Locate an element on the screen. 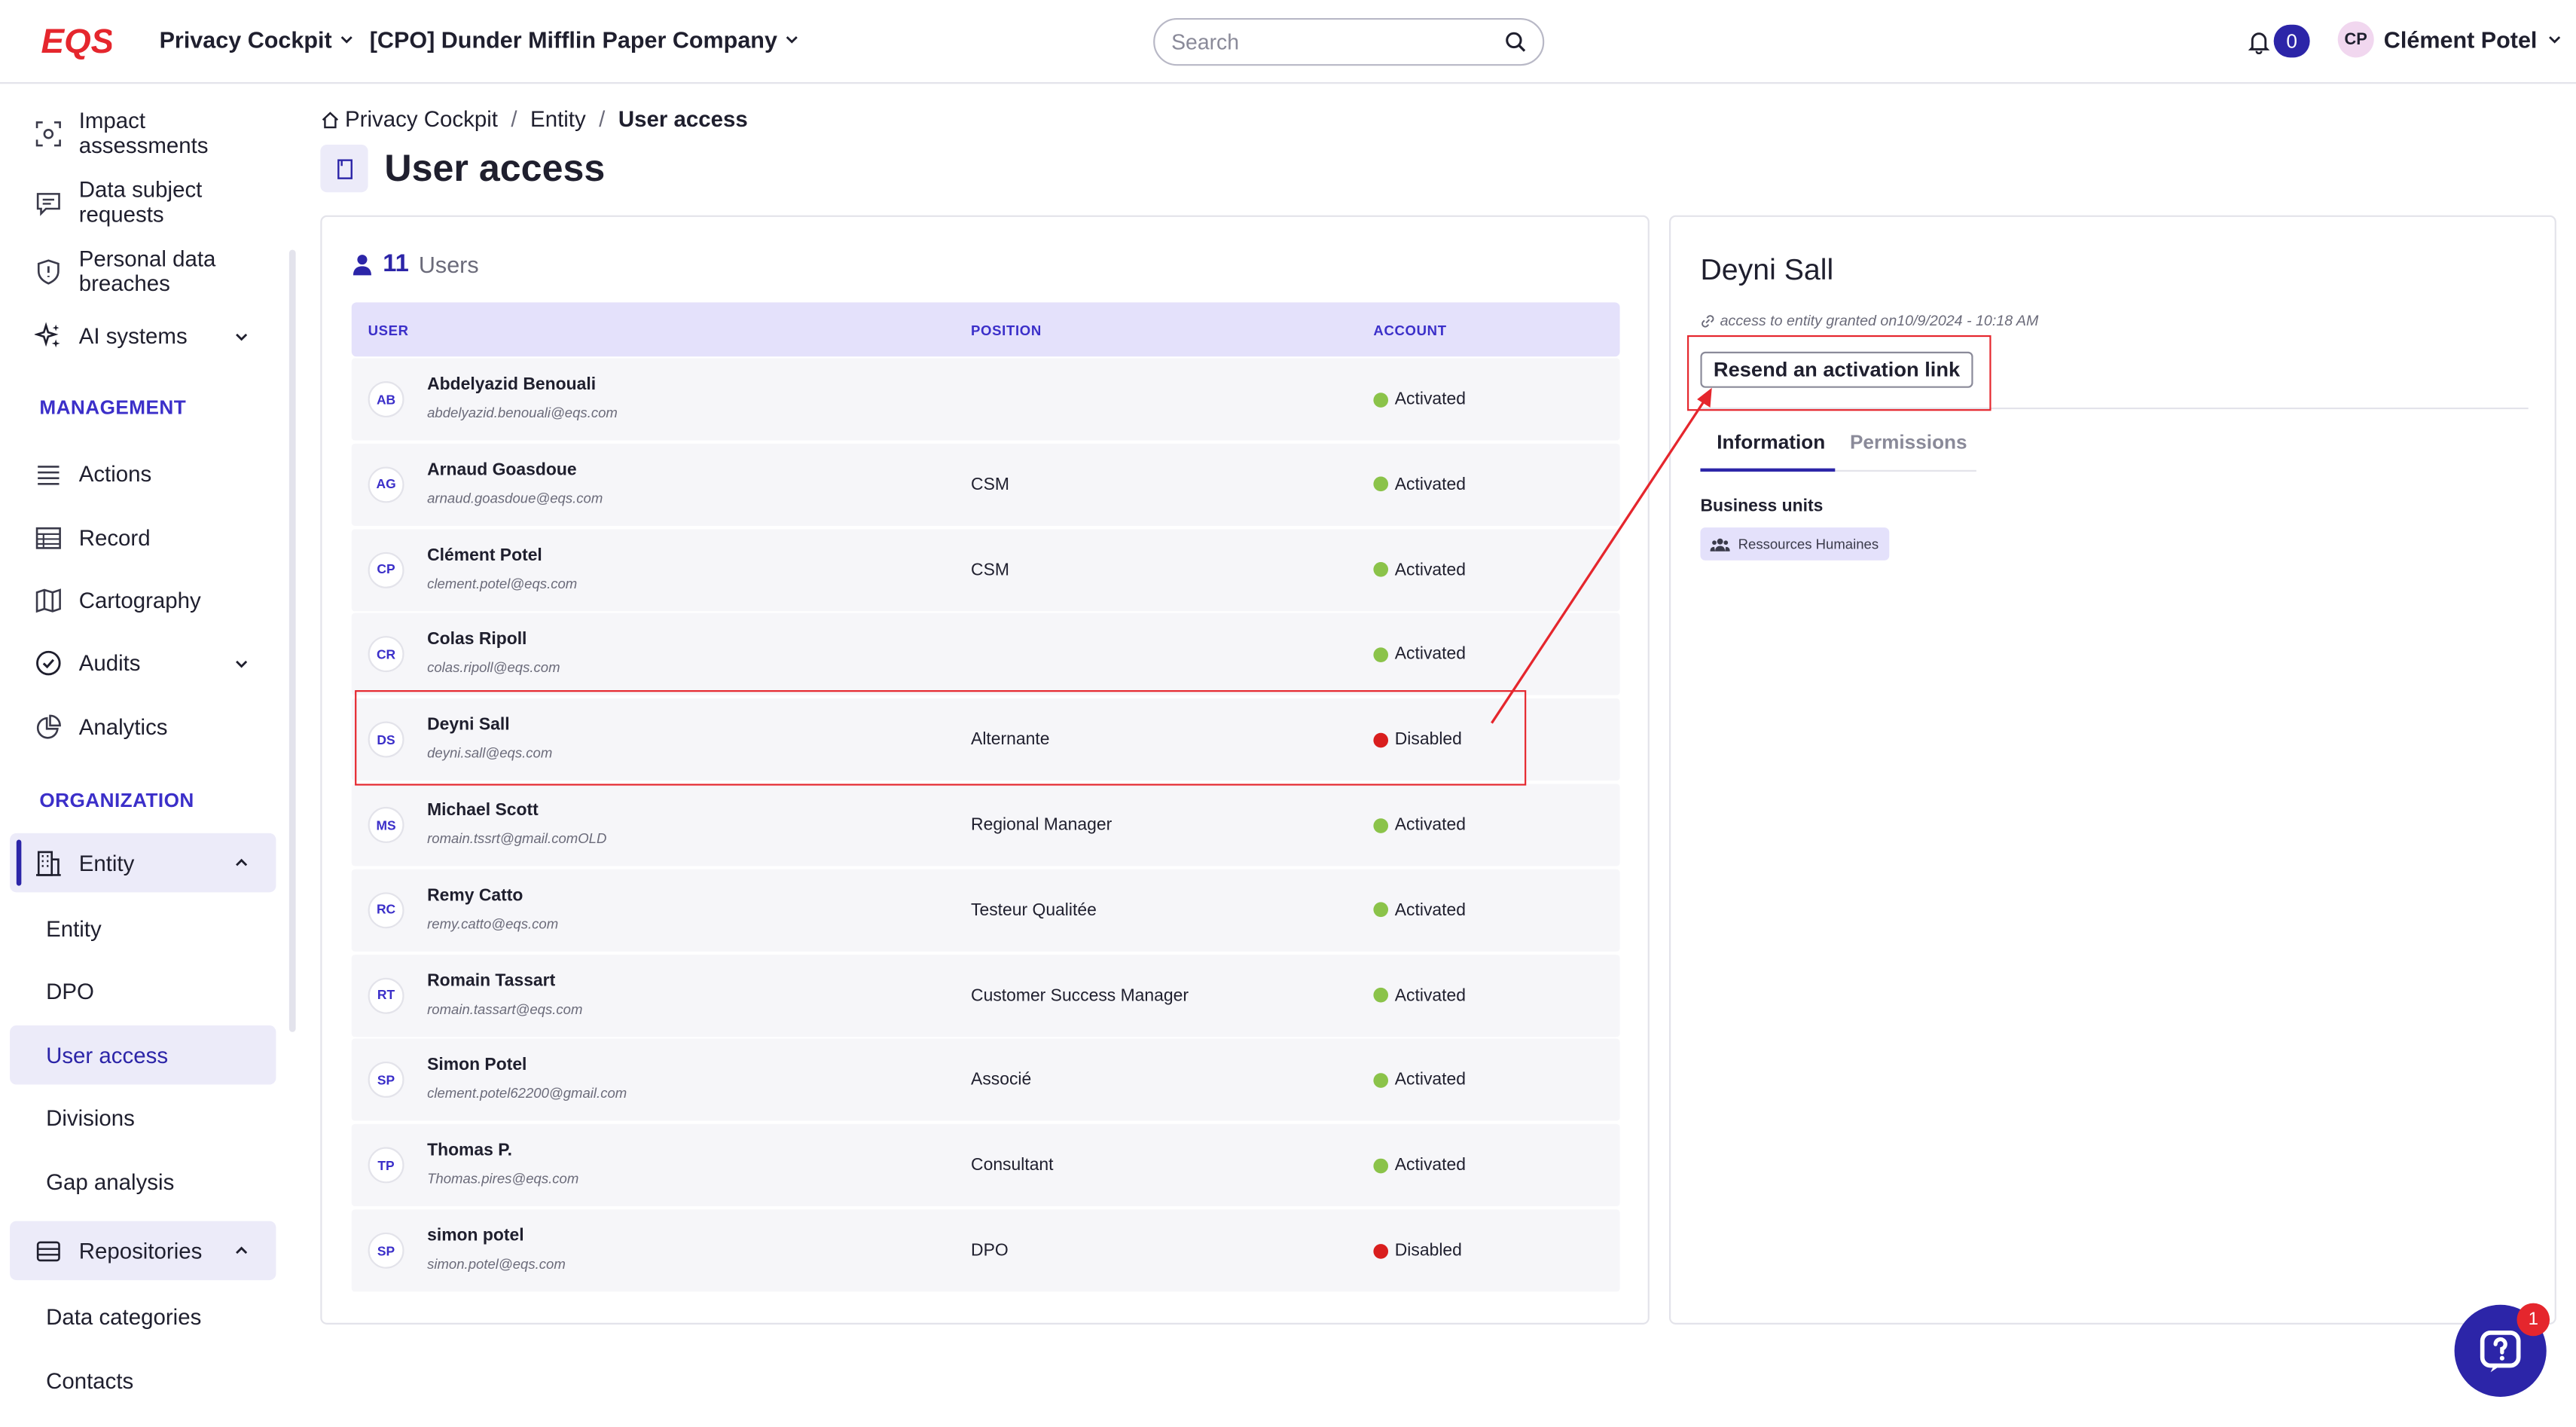 This screenshot has height=1427, width=2576. user-email-cell: abdelyazid.benouali@eqs.com is located at coordinates (523, 413).